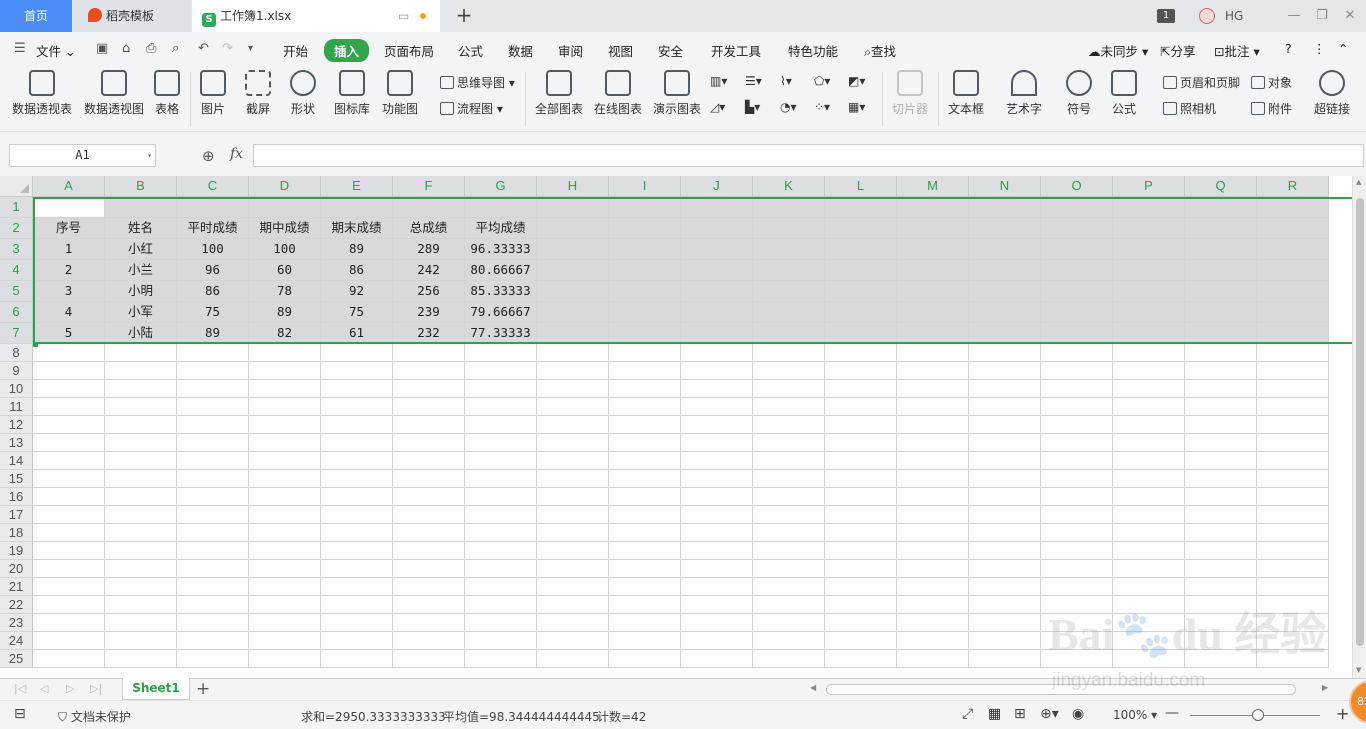 This screenshot has width=1366, height=729. What do you see at coordinates (933, 407) in the screenshot?
I see `cell-m11` at bounding box center [933, 407].